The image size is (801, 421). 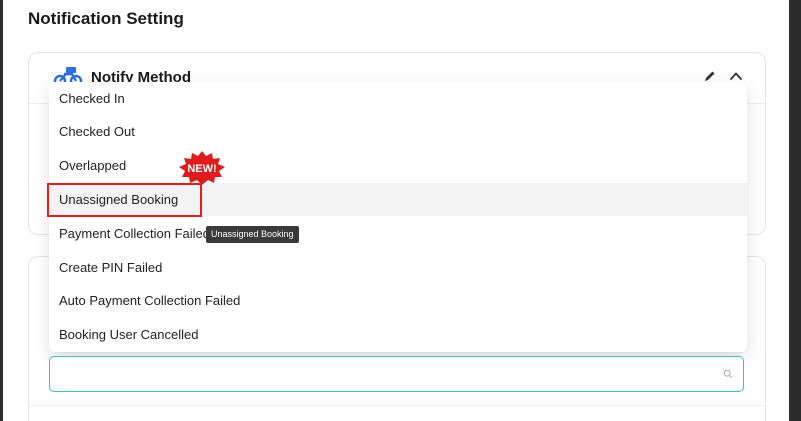 What do you see at coordinates (398, 334) in the screenshot?
I see `dropdown-option-booking-user-cancelled: Booking User Cancelled` at bounding box center [398, 334].